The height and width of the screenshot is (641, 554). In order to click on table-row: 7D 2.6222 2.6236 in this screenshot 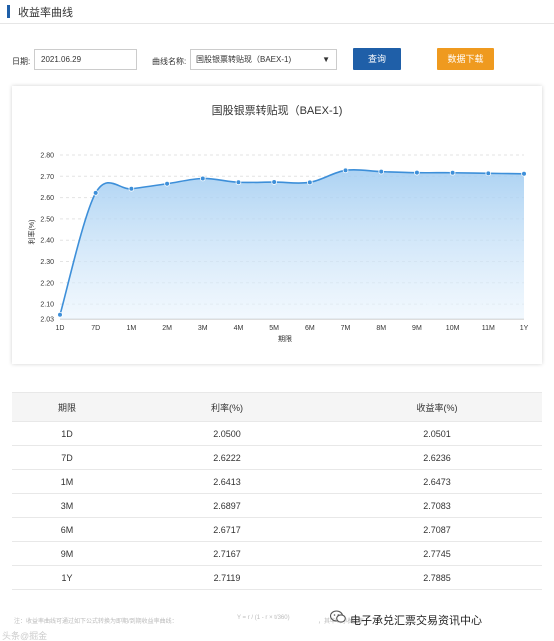, I will do `click(277, 457)`.